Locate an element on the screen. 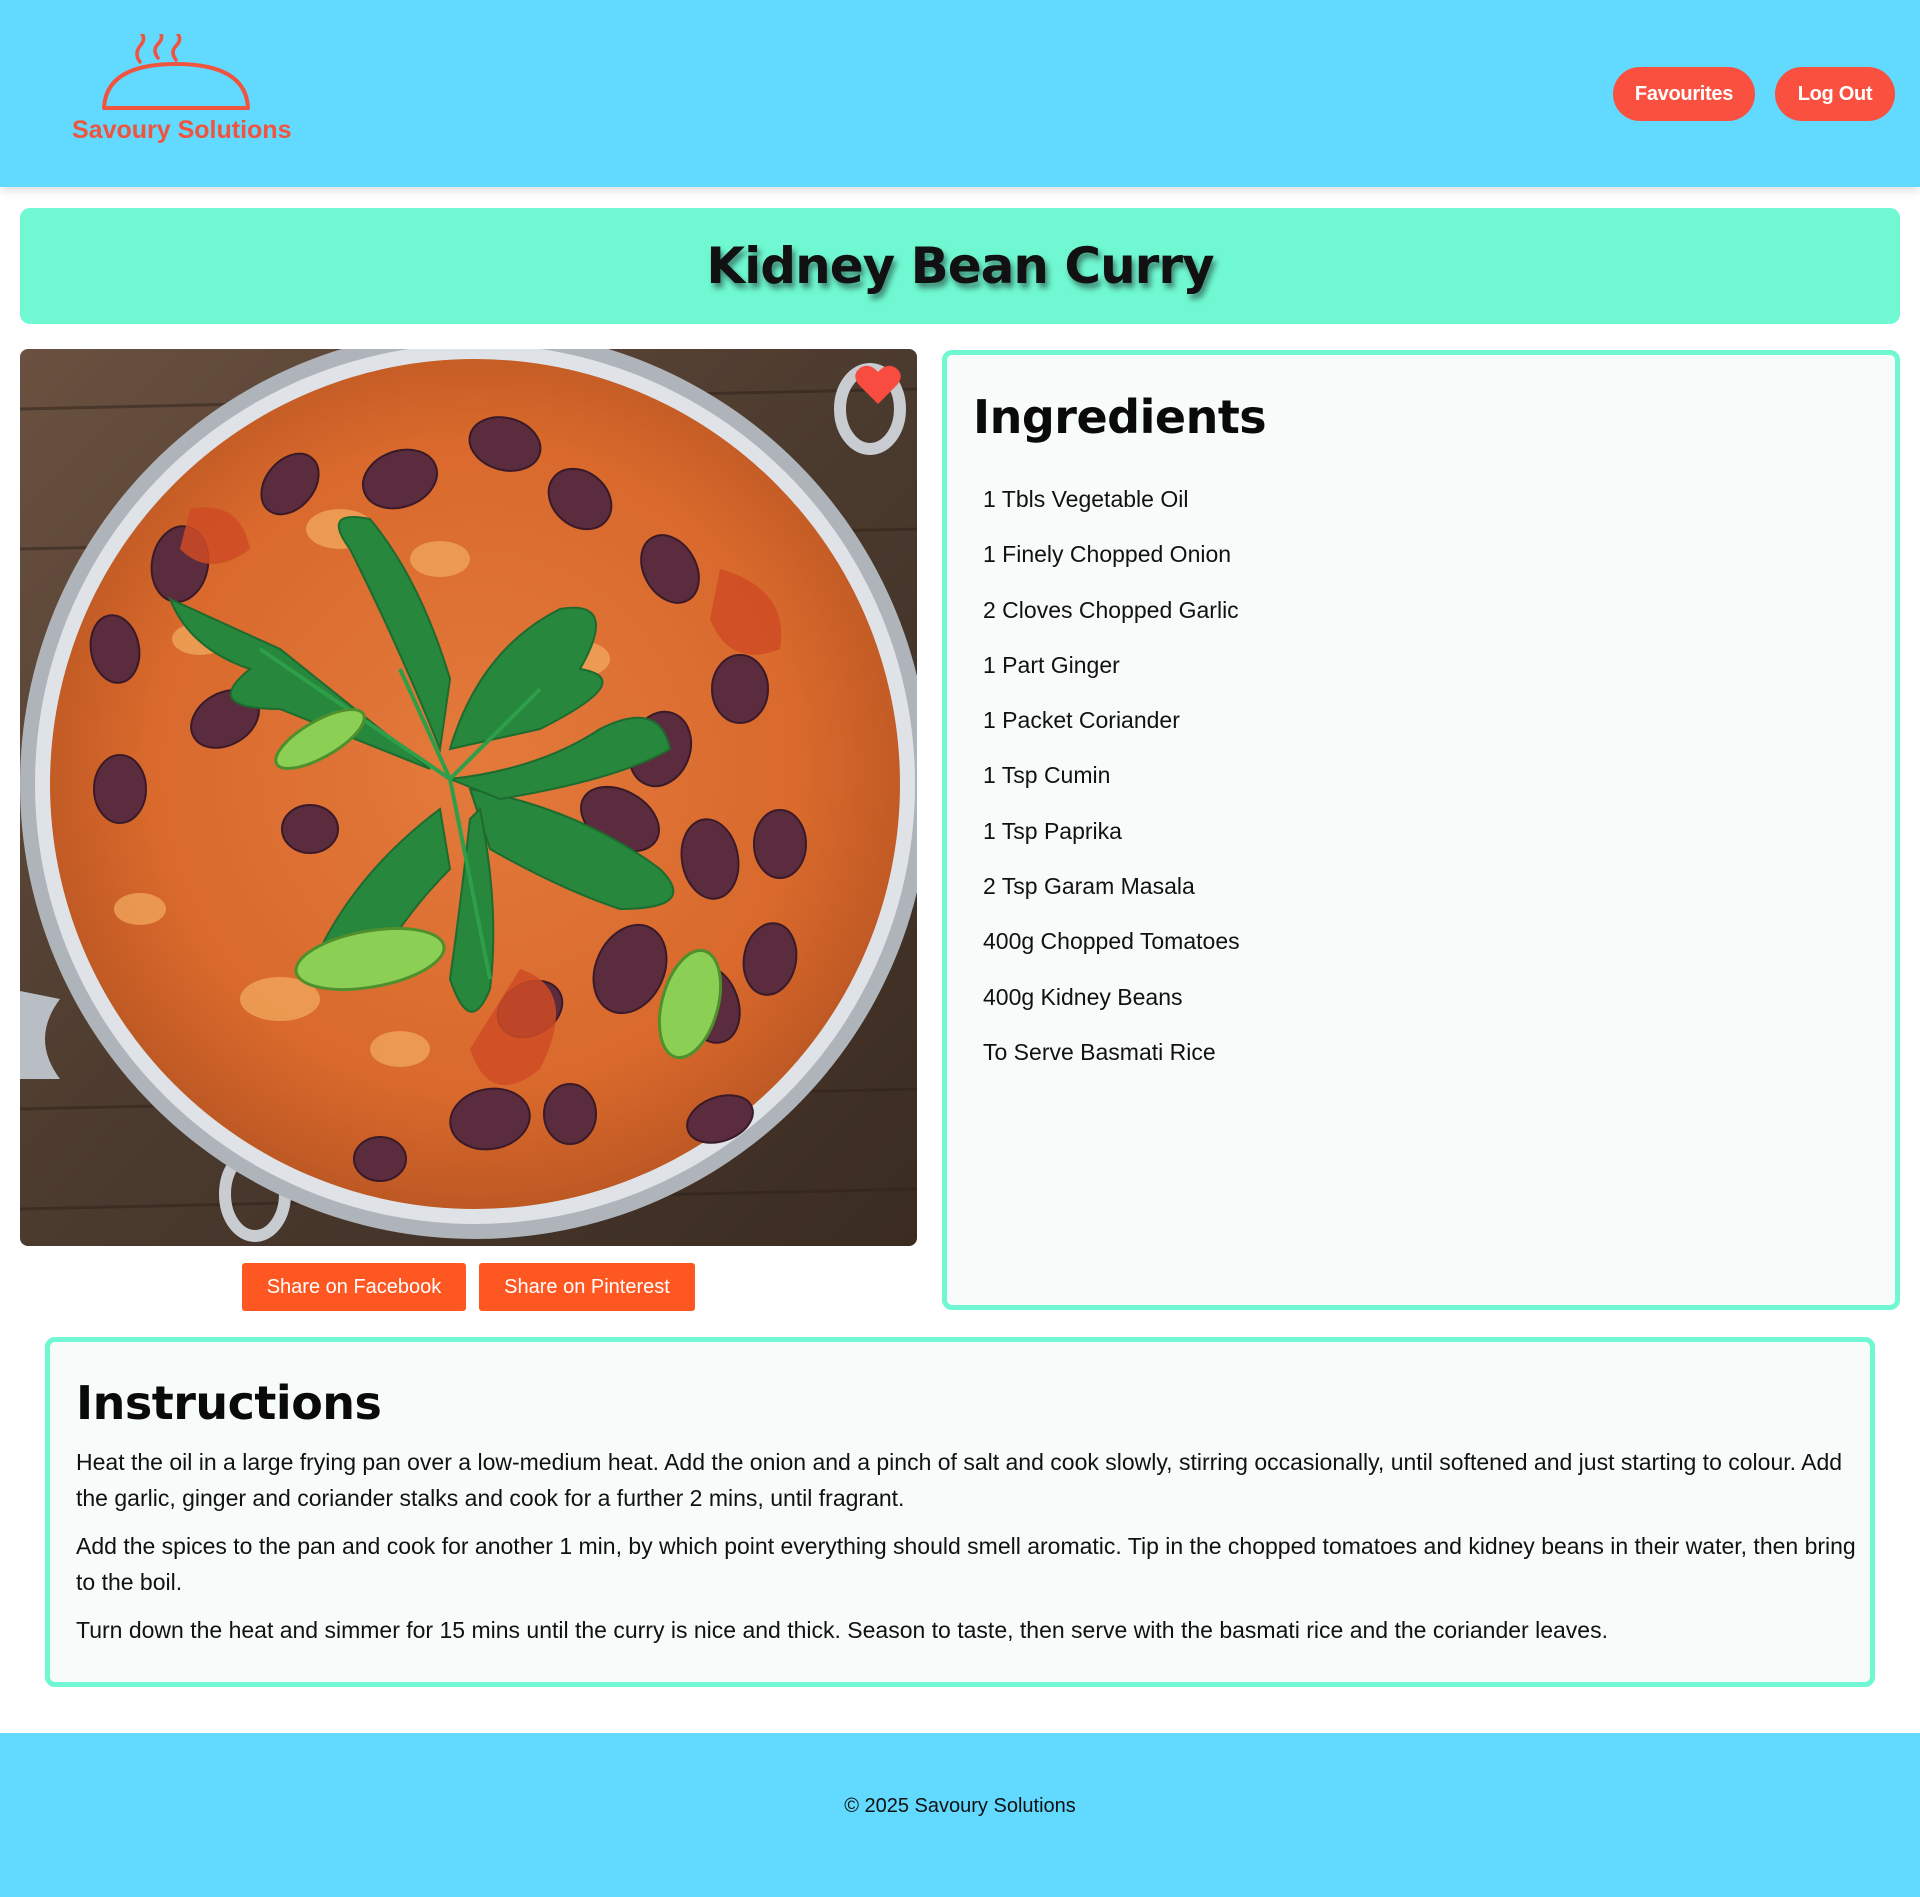  ingredient-item: To Serve Basmati Rice is located at coordinates (1099, 1051).